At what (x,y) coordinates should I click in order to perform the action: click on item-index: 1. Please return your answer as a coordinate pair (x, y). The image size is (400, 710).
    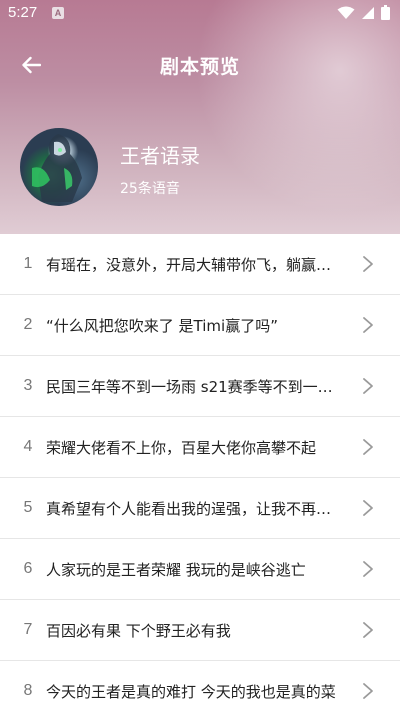
    Looking at the image, I should click on (28, 263).